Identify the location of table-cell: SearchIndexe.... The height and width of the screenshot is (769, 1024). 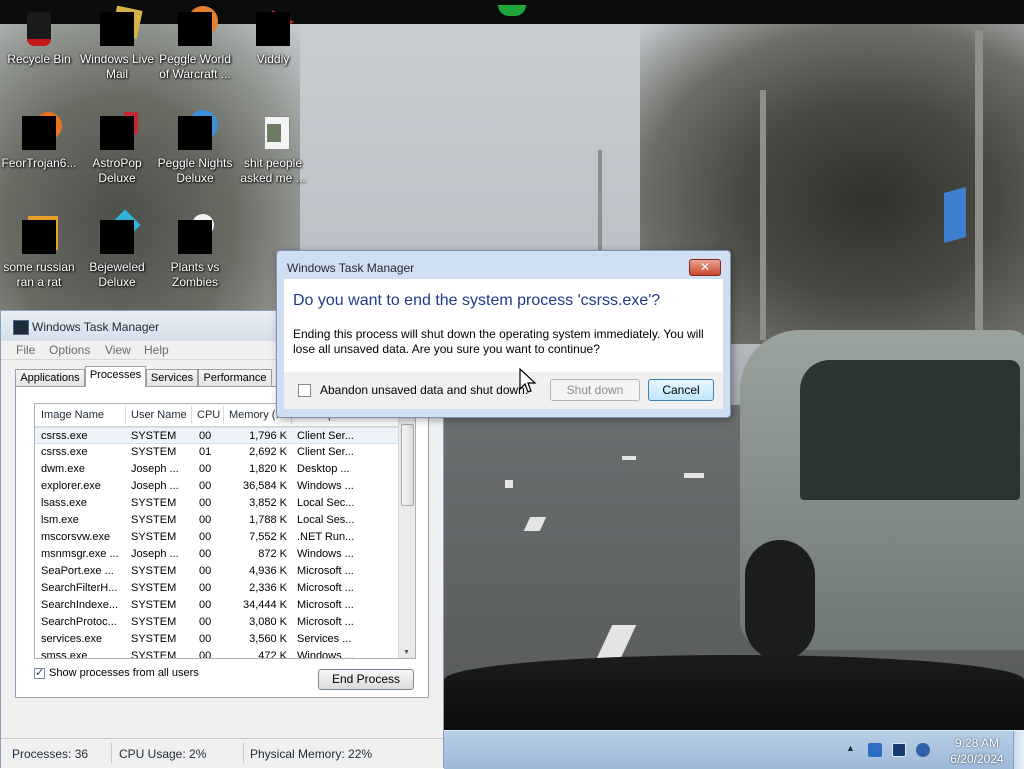
(80, 605).